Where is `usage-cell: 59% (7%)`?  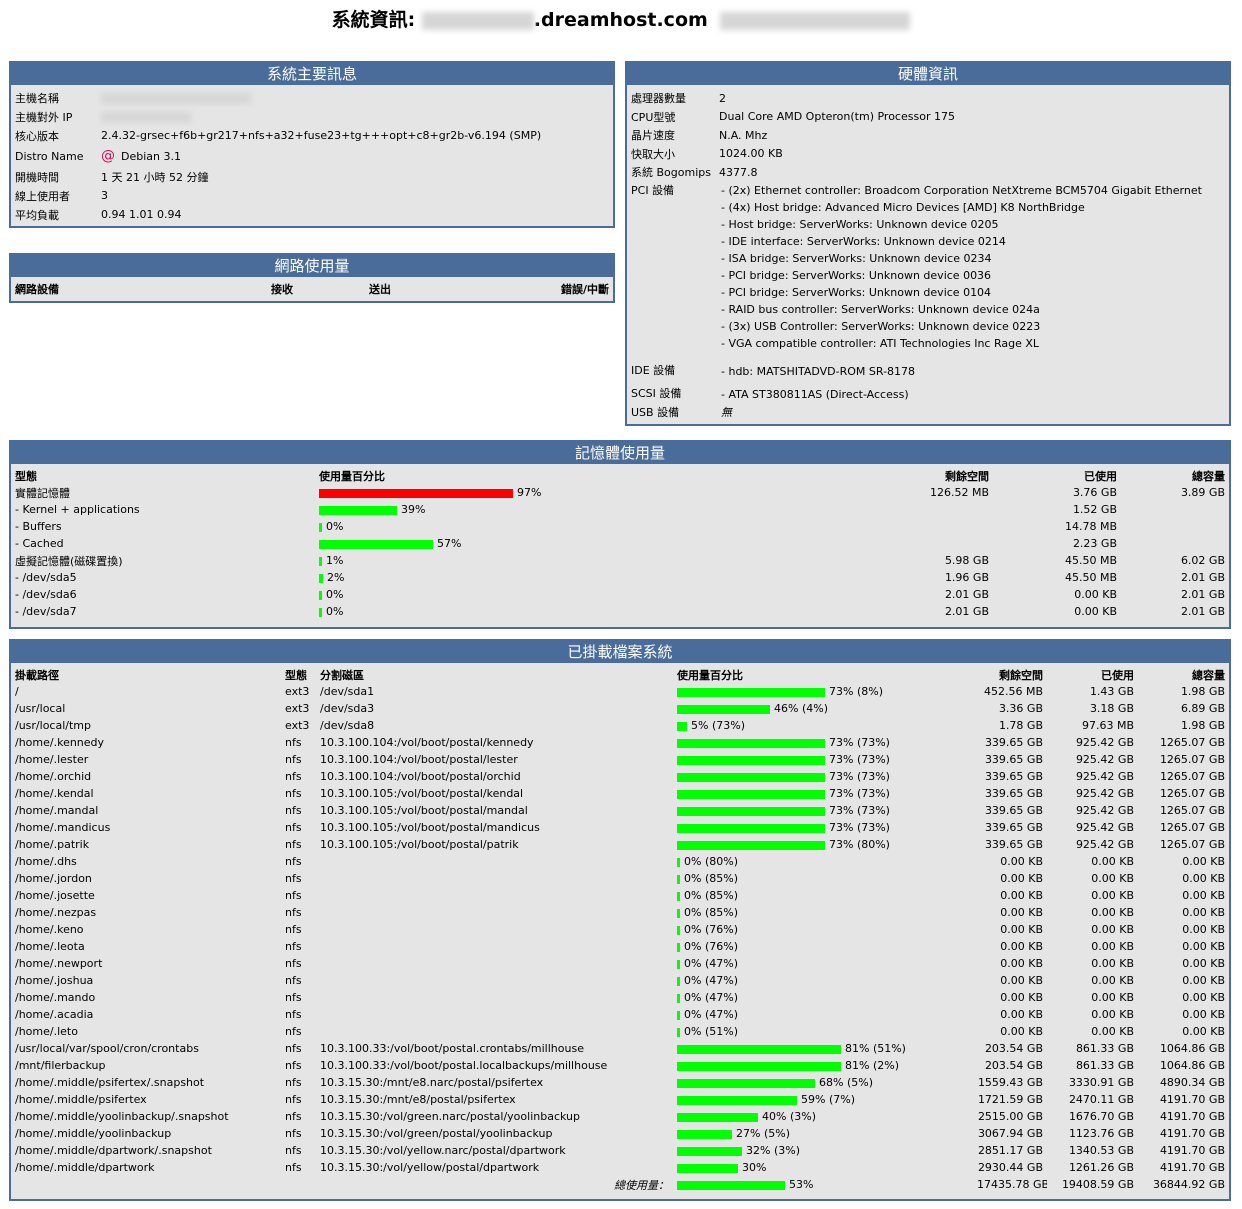
usage-cell: 59% (7%) is located at coordinates (823, 1099).